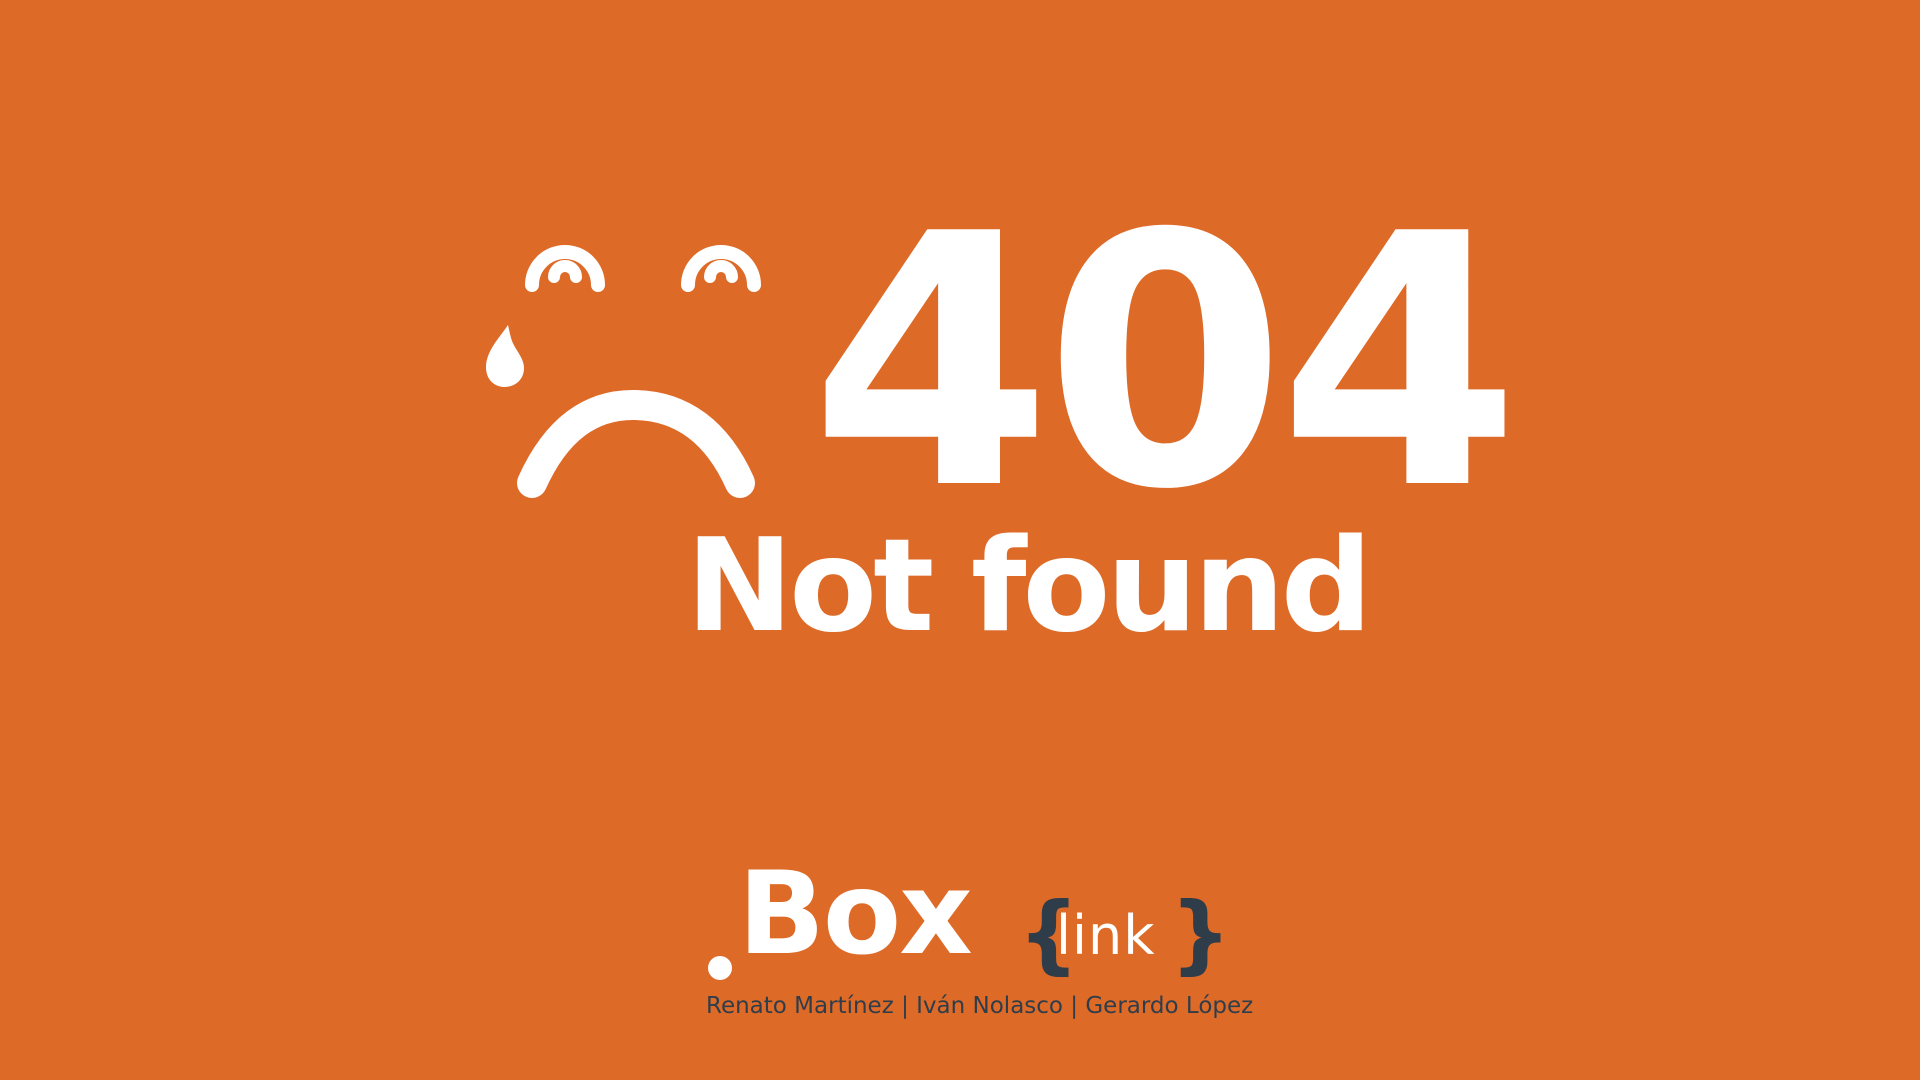 This screenshot has width=1920, height=1080. Describe the element at coordinates (1165, 363) in the screenshot. I see `error-code: 404` at that location.